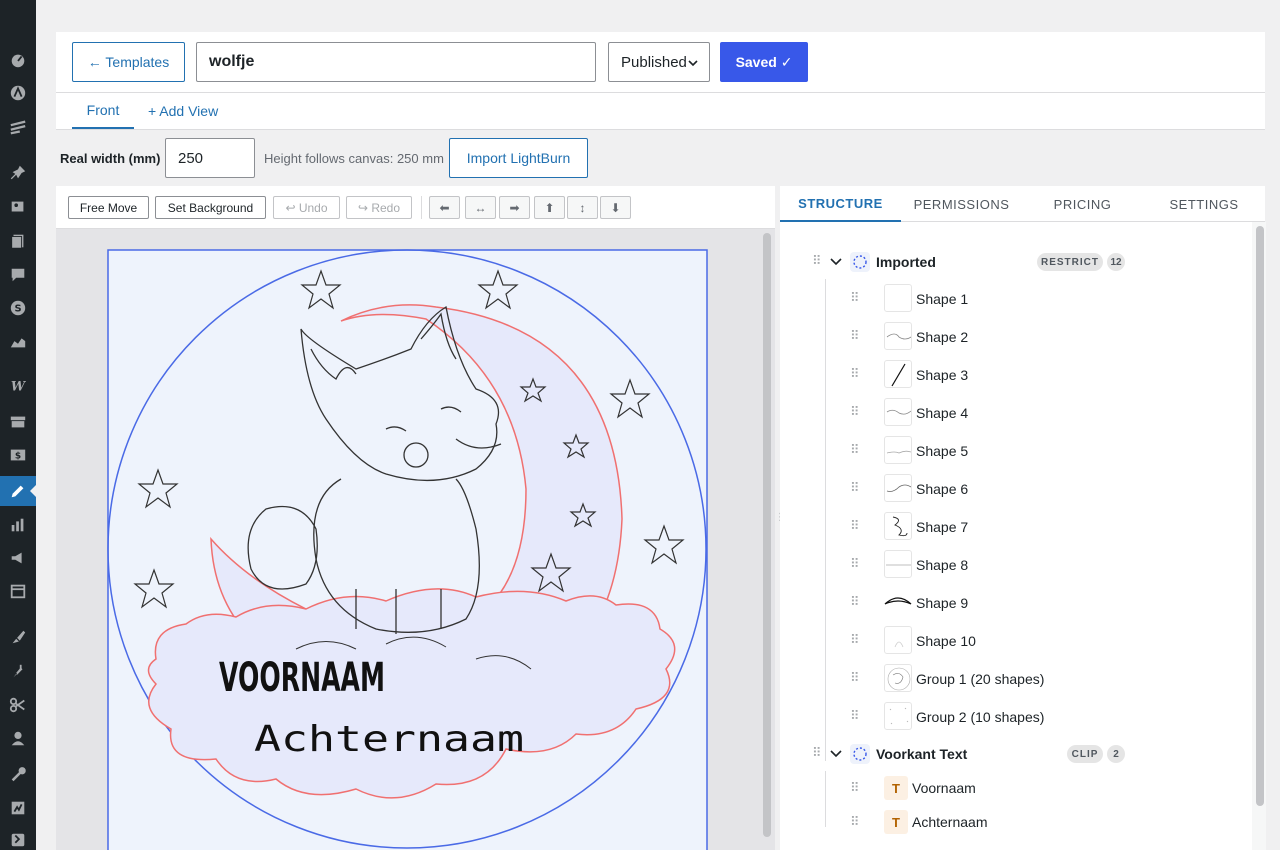 The height and width of the screenshot is (850, 1280). I want to click on settings-wrench-icon, so click(18, 774).